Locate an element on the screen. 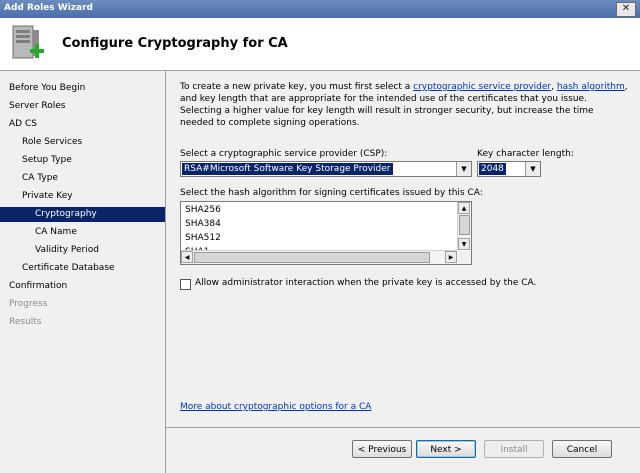  key-length-label: Key character length: is located at coordinates (525, 154).